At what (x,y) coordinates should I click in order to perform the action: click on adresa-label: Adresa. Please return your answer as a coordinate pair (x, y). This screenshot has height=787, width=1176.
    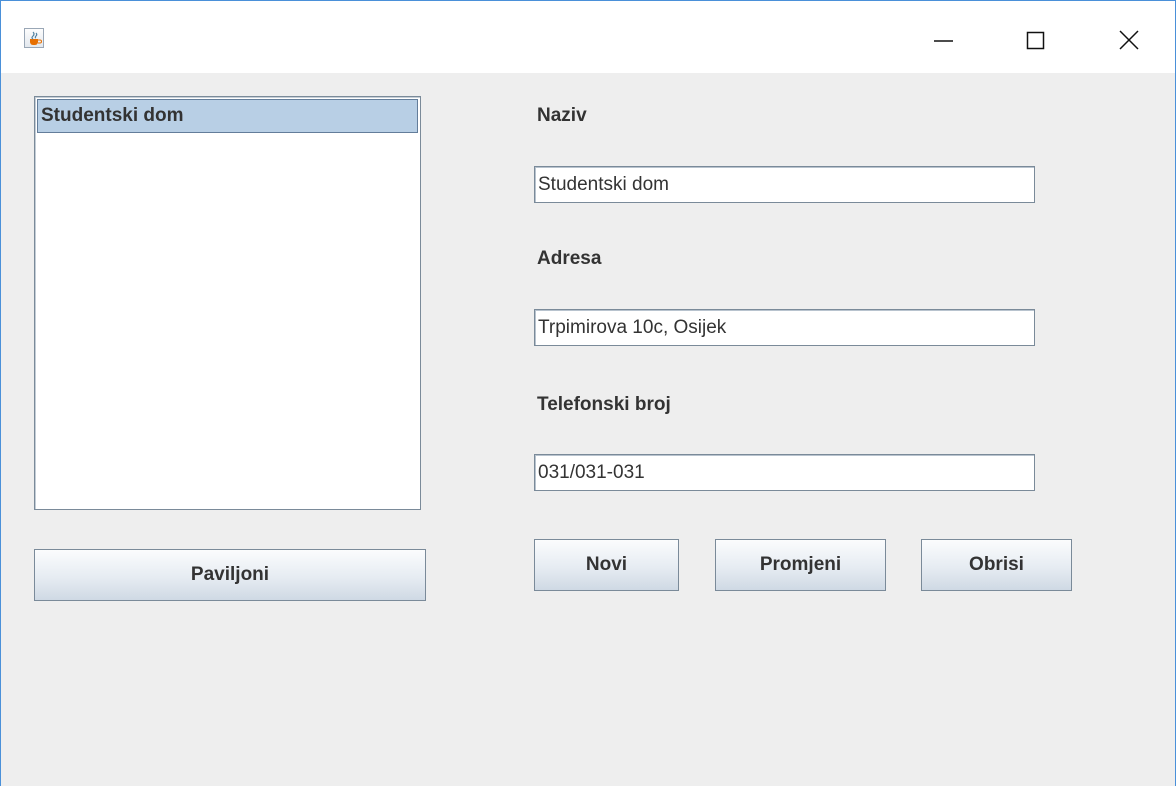
    Looking at the image, I should click on (569, 258).